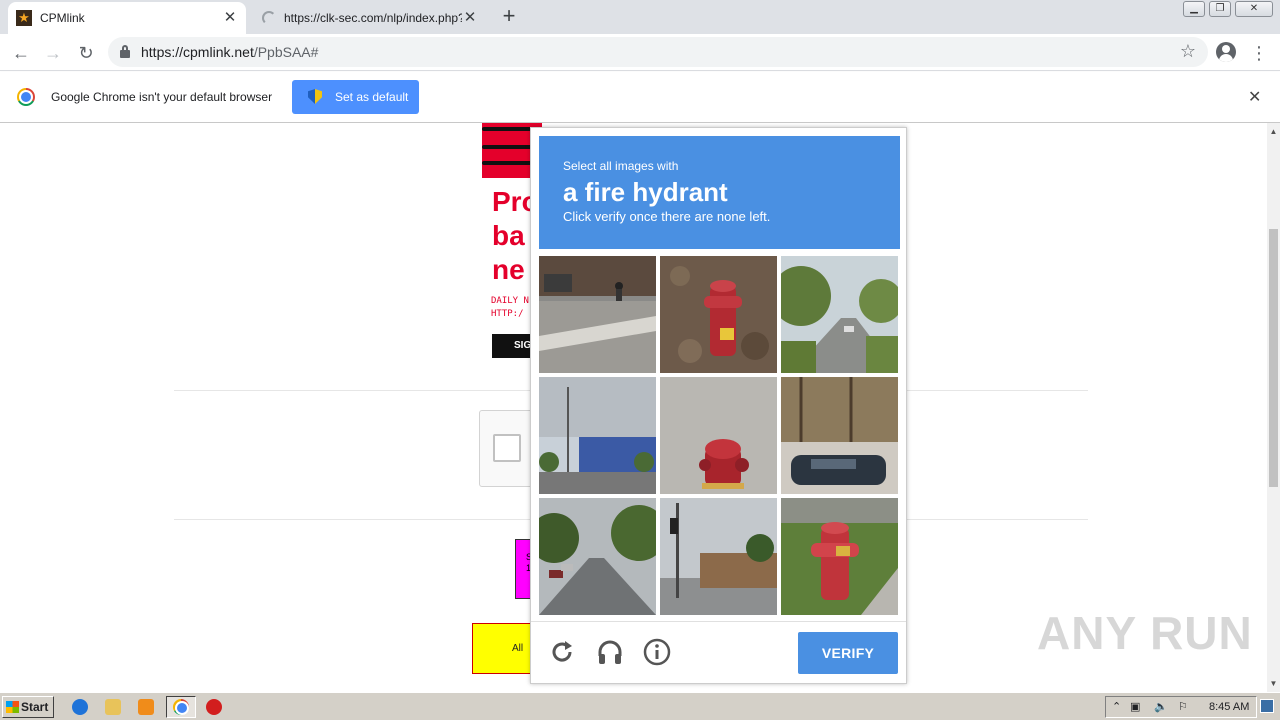  What do you see at coordinates (214, 707) in the screenshot?
I see `opera-icon` at bounding box center [214, 707].